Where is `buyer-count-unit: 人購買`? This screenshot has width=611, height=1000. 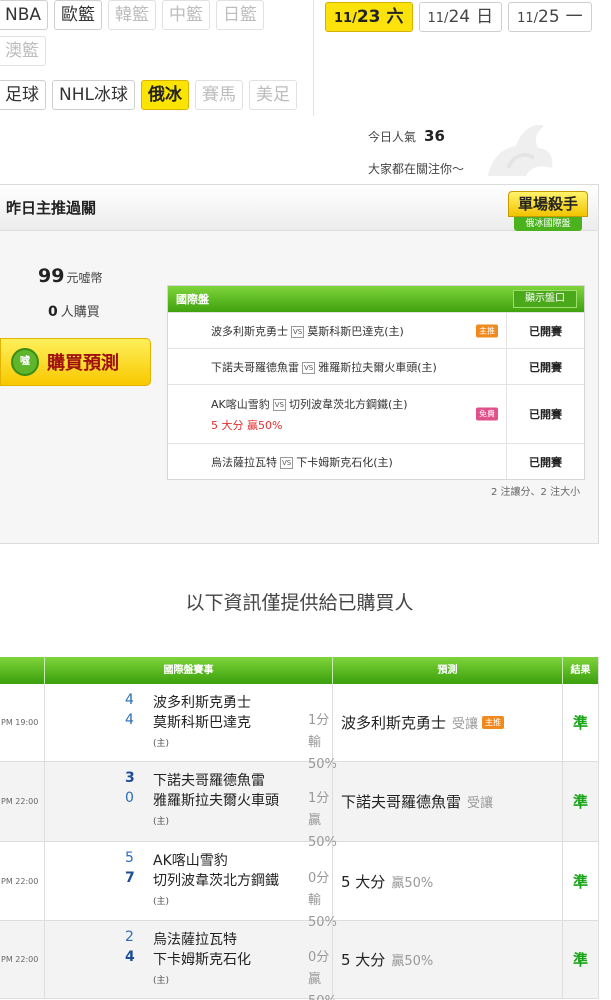
buyer-count-unit: 人購買 is located at coordinates (80, 312).